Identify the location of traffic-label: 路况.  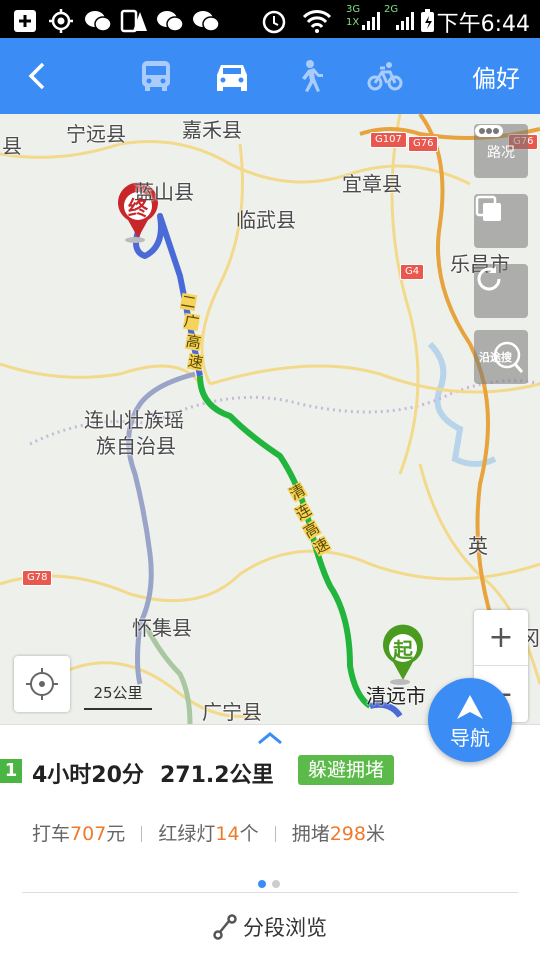
(501, 153).